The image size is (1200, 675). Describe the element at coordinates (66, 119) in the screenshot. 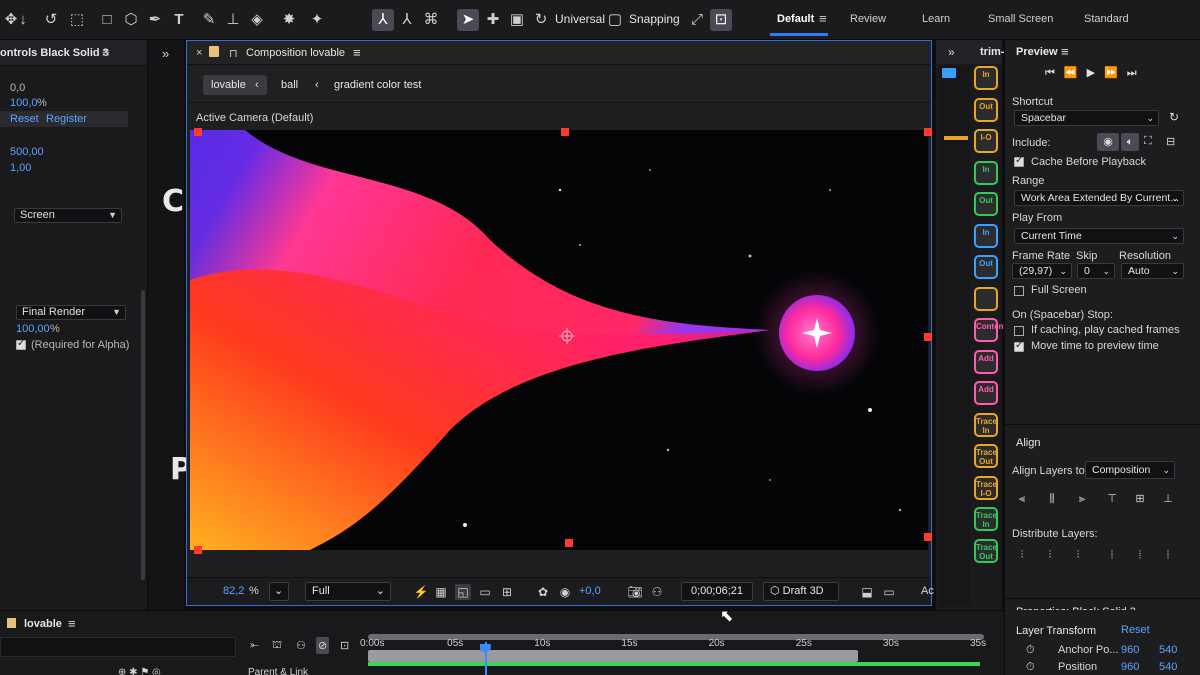

I see `register-link: Register` at that location.